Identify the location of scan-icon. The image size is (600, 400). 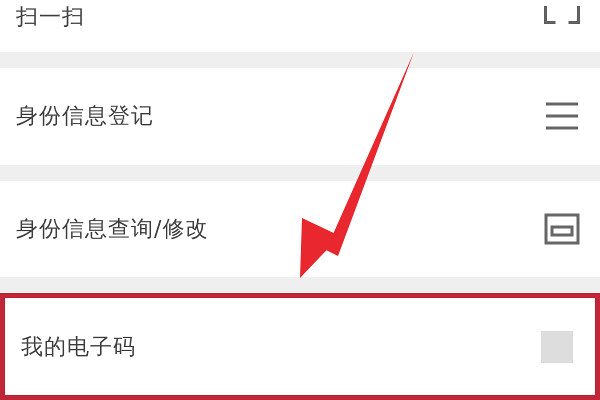
(562, 15).